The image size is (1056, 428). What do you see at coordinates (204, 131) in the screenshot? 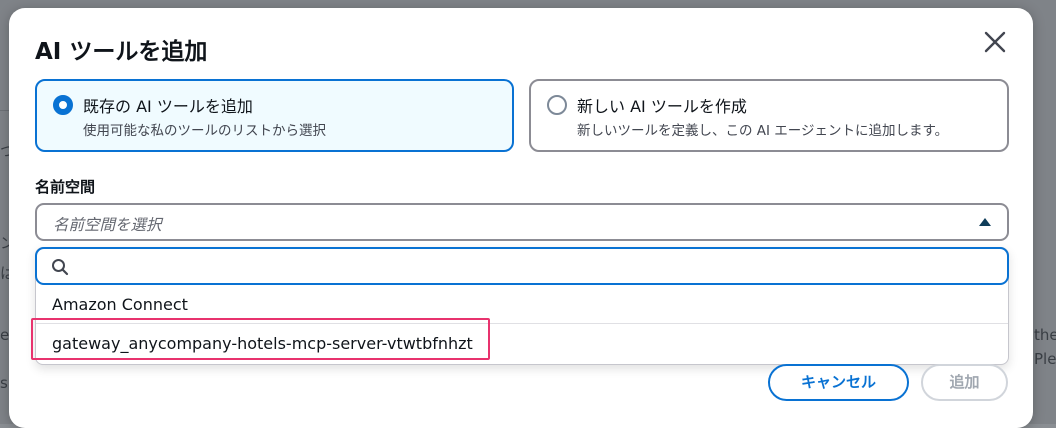
I see `tile-description: 使用可能な私のツールのリストから選択` at bounding box center [204, 131].